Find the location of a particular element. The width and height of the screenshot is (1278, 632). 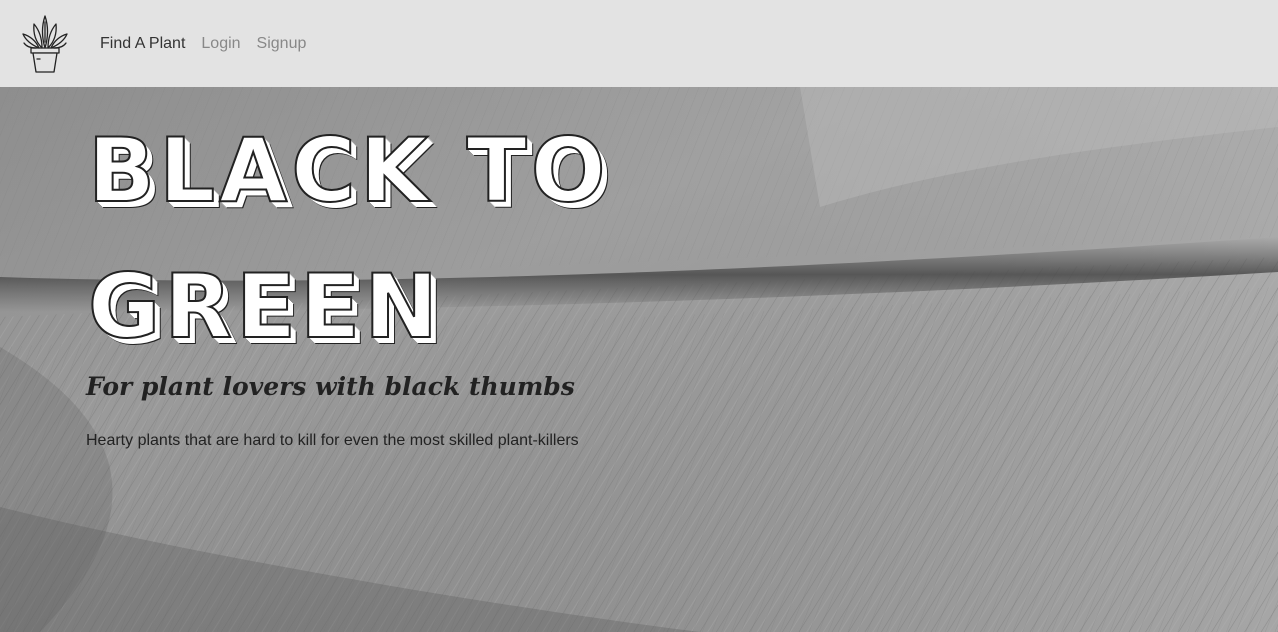

nav-signup-link: Signup is located at coordinates (282, 44).